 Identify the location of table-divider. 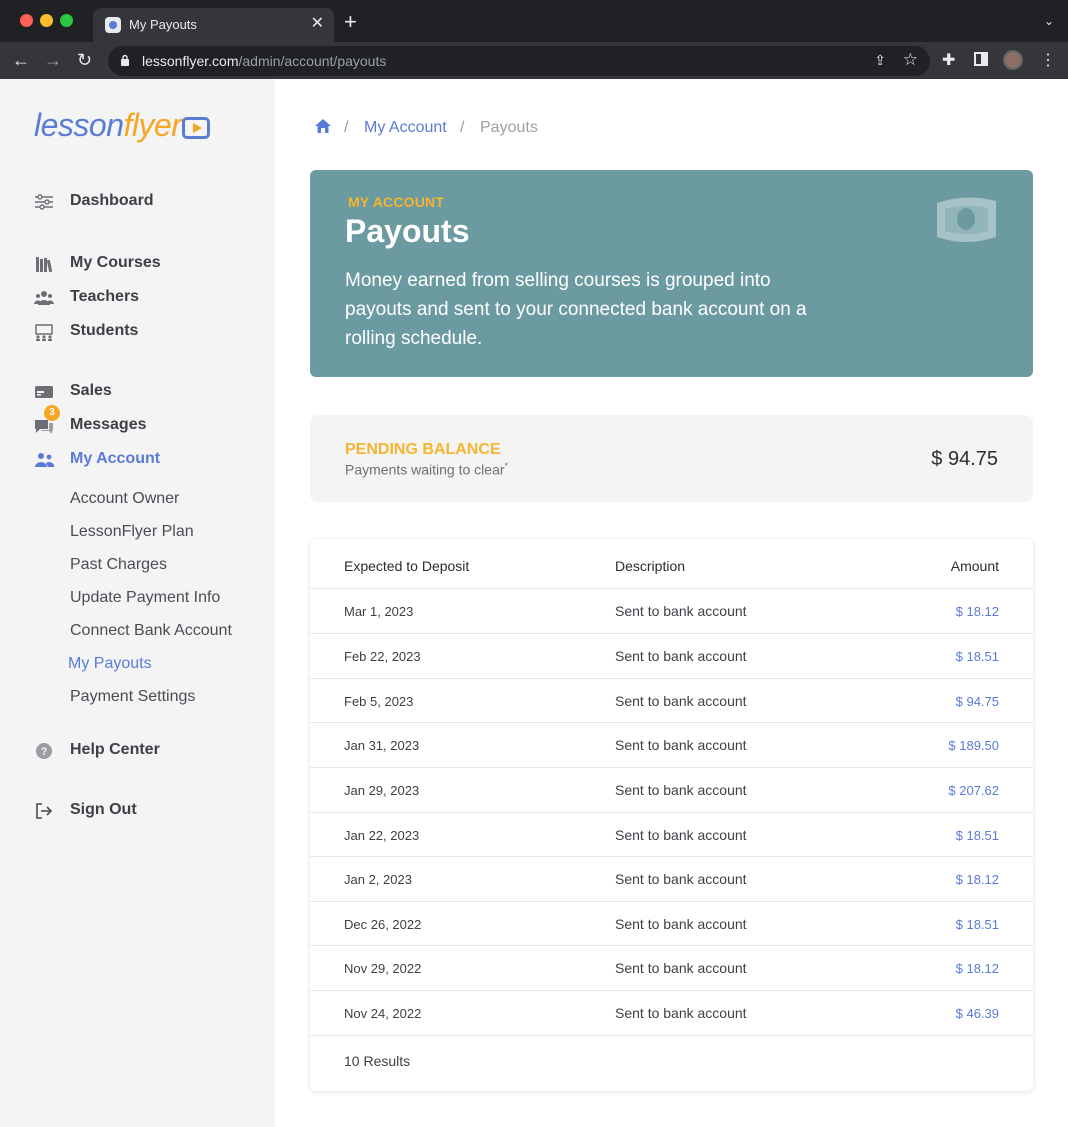
(671, 1035).